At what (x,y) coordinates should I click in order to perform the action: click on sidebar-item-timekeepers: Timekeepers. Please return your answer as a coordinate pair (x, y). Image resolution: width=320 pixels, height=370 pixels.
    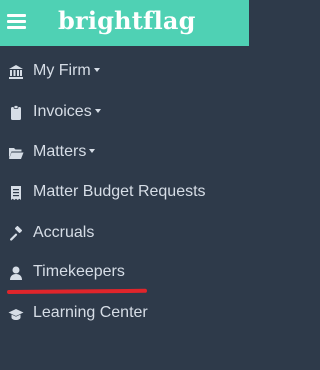
    Looking at the image, I should click on (124, 273).